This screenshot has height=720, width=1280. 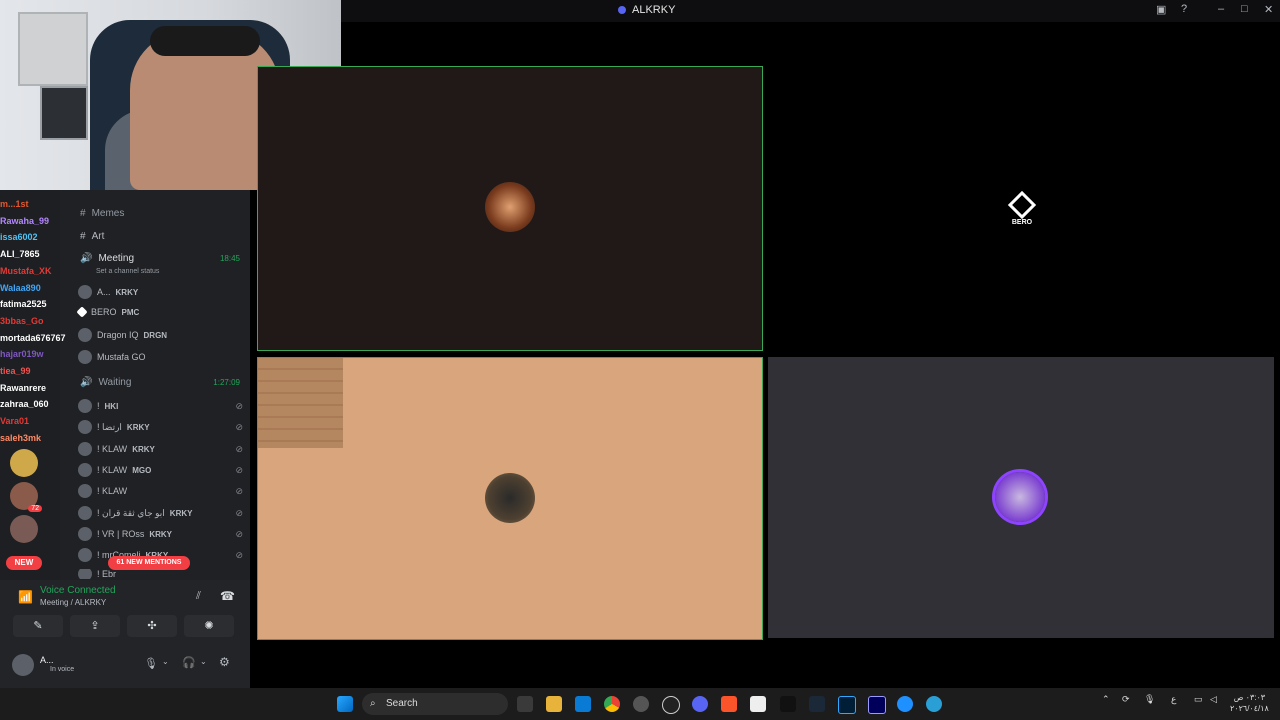 What do you see at coordinates (198, 596) in the screenshot?
I see `noise-suppression-icon: ⫽` at bounding box center [198, 596].